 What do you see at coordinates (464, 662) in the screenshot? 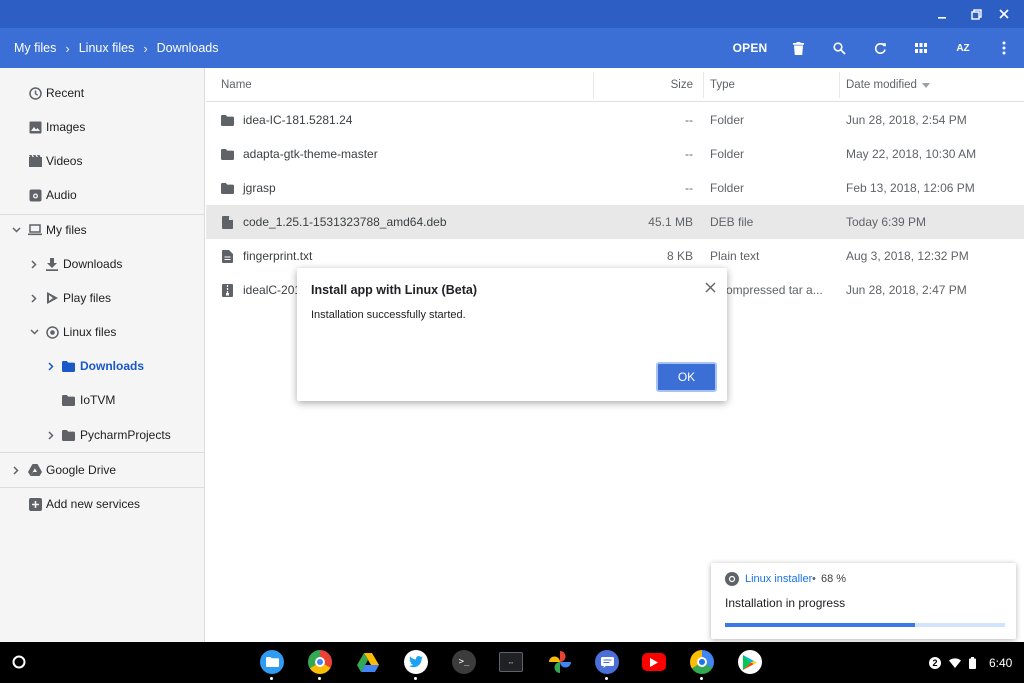
I see `terminal-icon: >_` at bounding box center [464, 662].